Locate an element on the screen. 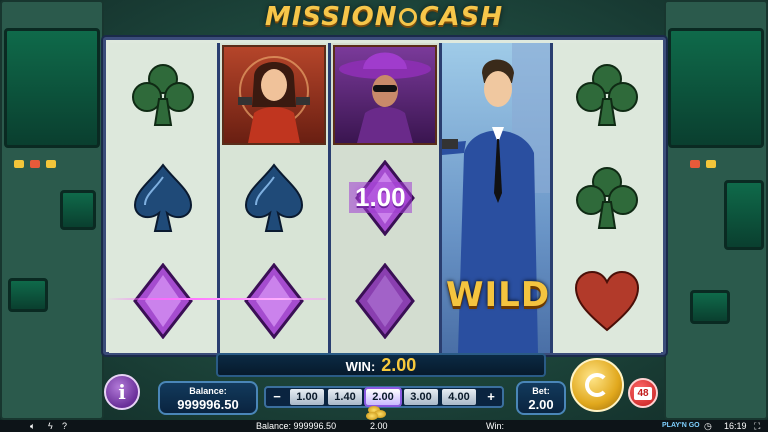 This screenshot has width=768, height=432. background-left-lower-monitor is located at coordinates (28, 295).